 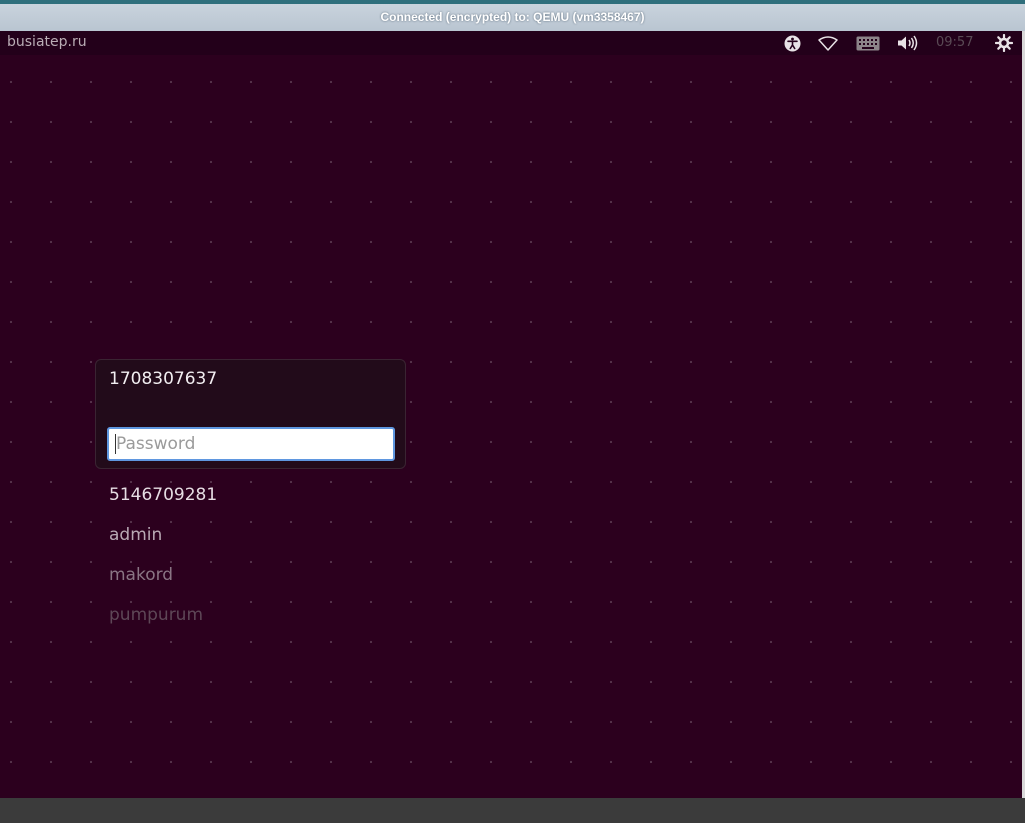 I want to click on viewer-bottom-bar, so click(x=512, y=810).